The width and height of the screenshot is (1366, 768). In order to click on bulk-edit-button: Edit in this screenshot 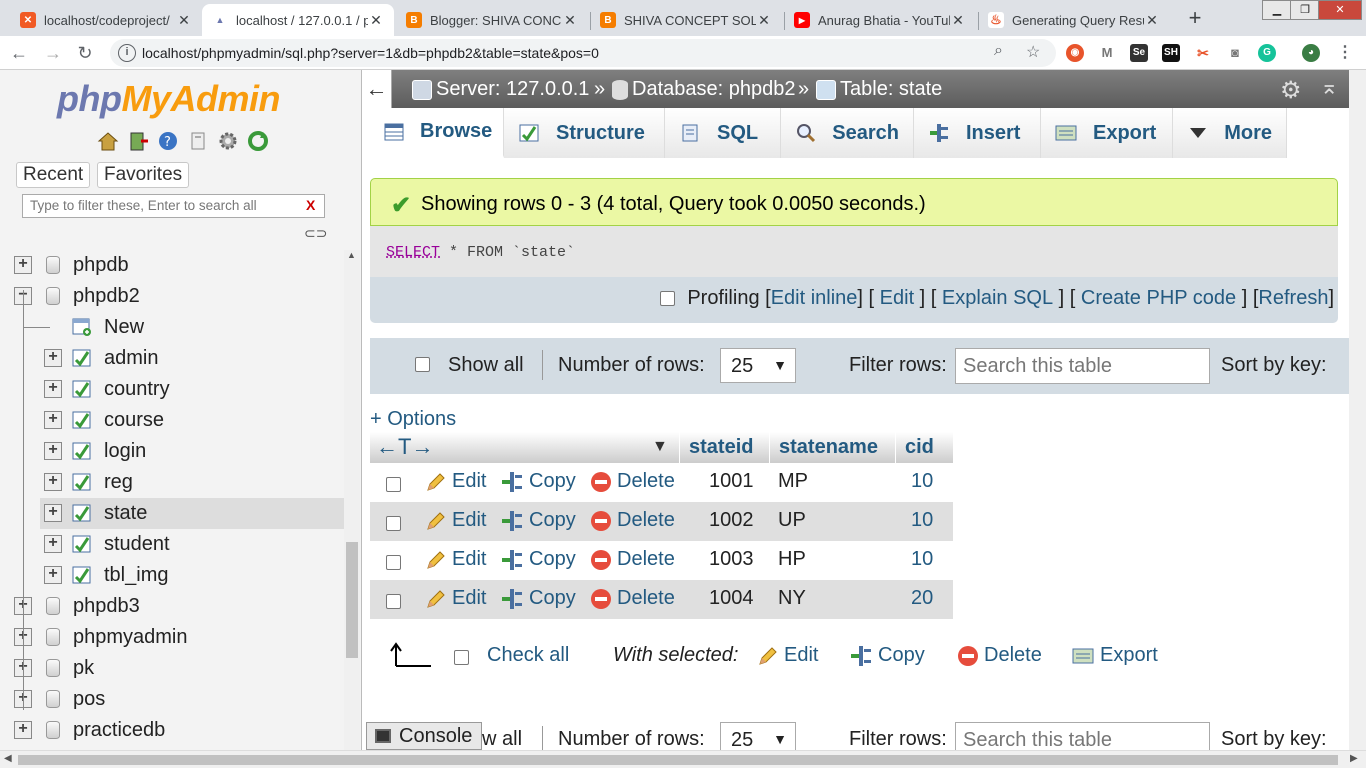, I will do `click(788, 655)`.